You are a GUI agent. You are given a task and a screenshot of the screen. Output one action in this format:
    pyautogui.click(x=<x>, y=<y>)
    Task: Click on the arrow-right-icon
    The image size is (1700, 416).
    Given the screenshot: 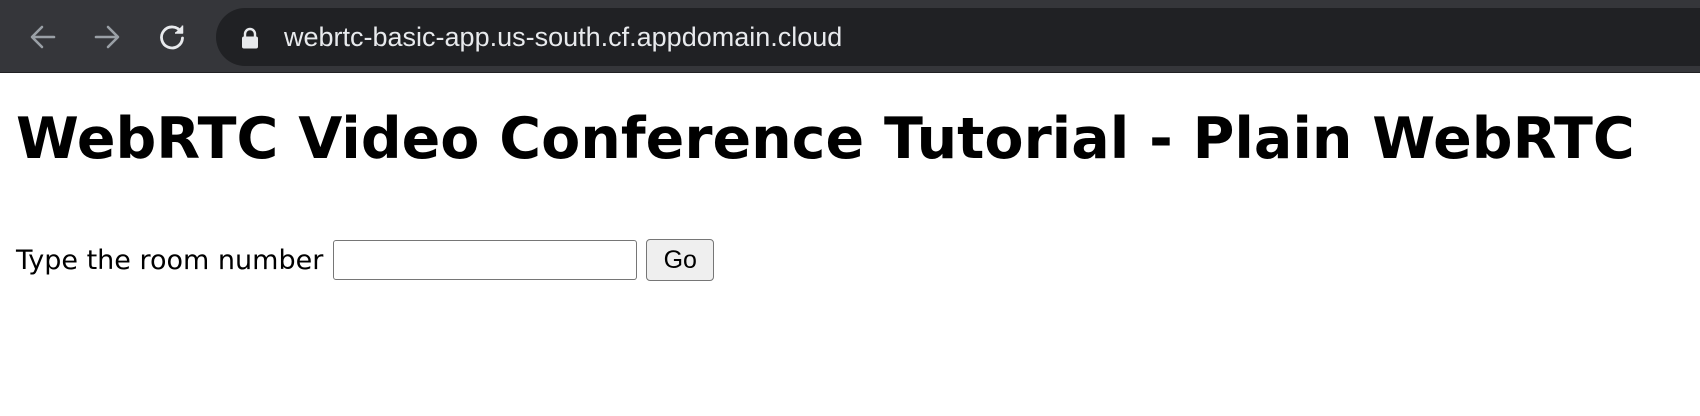 What is the action you would take?
    pyautogui.click(x=107, y=37)
    